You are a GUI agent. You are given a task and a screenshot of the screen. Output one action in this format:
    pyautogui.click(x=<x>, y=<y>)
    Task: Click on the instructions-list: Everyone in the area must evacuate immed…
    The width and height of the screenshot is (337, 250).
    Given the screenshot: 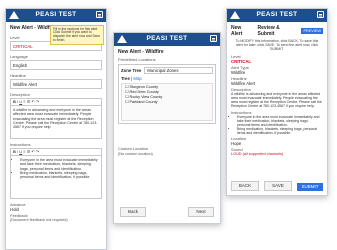 What is the action you would take?
    pyautogui.click(x=277, y=125)
    